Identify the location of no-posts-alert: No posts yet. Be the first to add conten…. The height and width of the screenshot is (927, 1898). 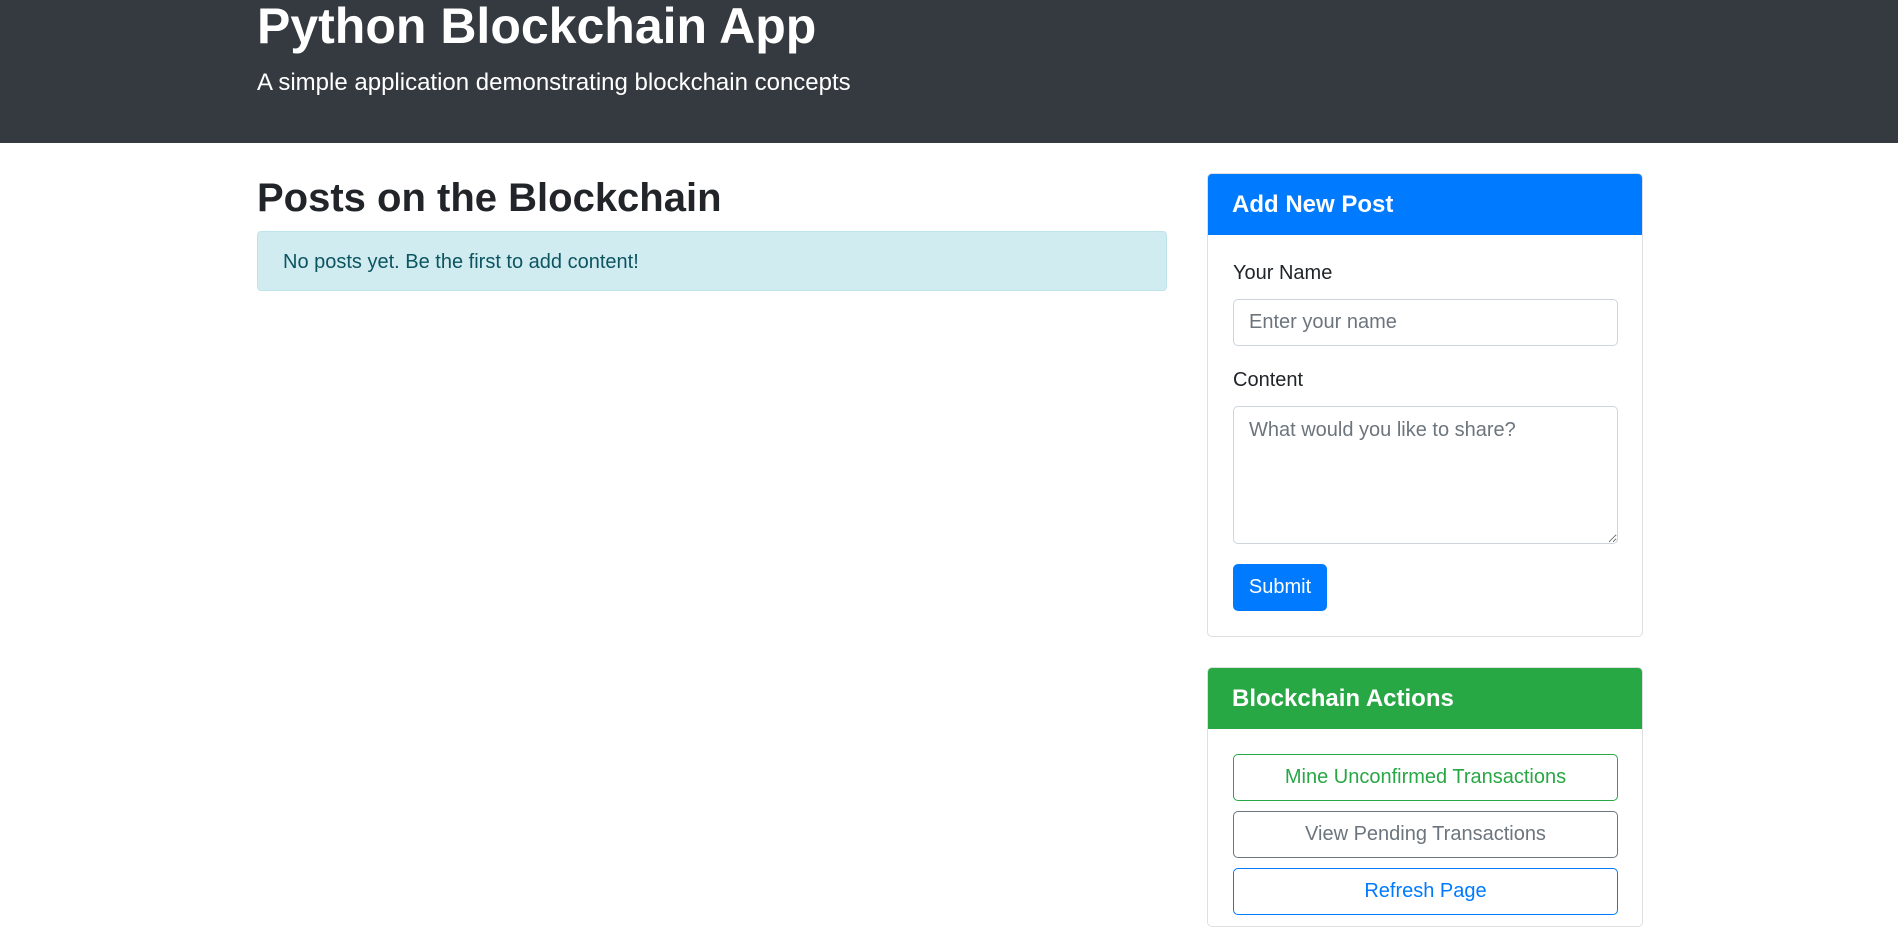
(712, 261).